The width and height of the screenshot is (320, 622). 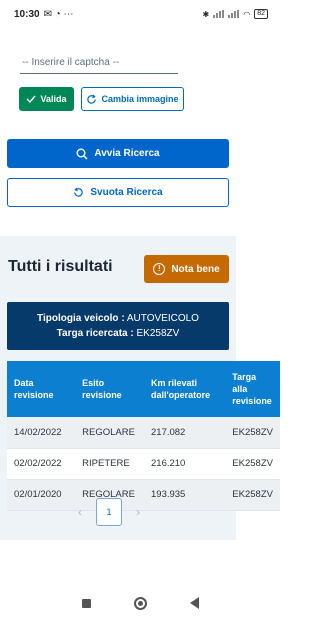 What do you see at coordinates (58, 14) in the screenshot?
I see `notification-icons: ✉ ◔ ⋯` at bounding box center [58, 14].